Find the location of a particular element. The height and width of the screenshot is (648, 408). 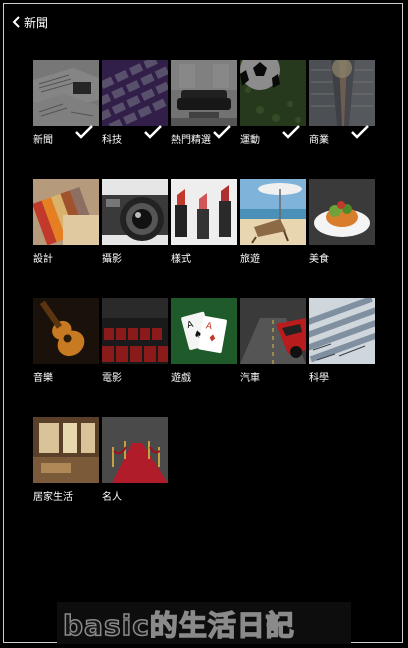

category-label: 音樂 is located at coordinates (43, 378).